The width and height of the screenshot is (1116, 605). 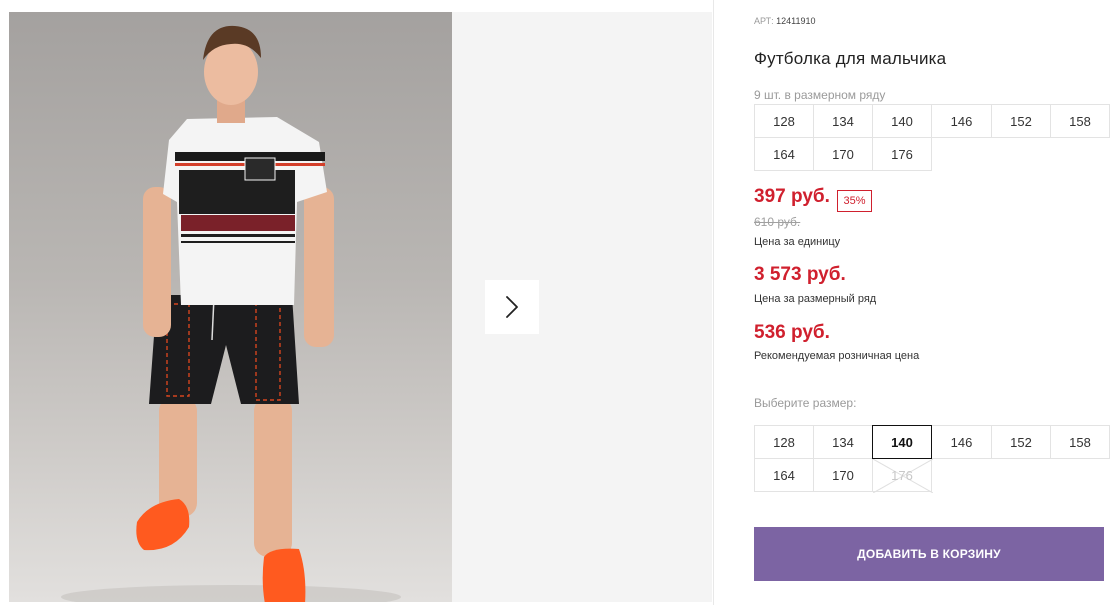 I want to click on unit-price-label: Цена за единицу, so click(x=797, y=242).